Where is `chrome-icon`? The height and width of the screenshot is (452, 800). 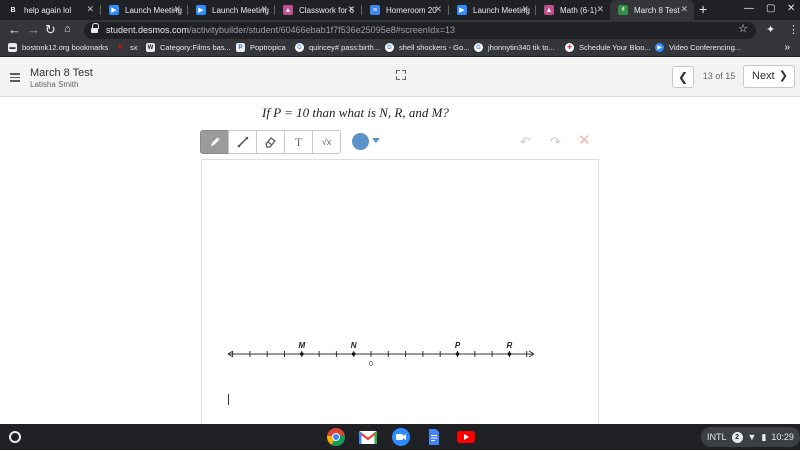 chrome-icon is located at coordinates (336, 437).